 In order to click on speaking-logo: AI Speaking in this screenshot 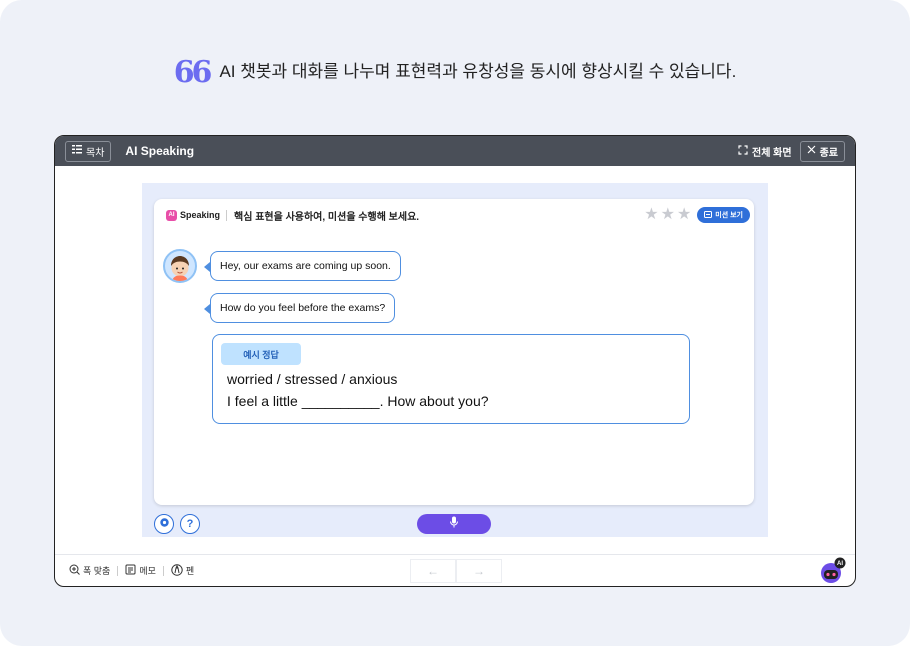, I will do `click(197, 215)`.